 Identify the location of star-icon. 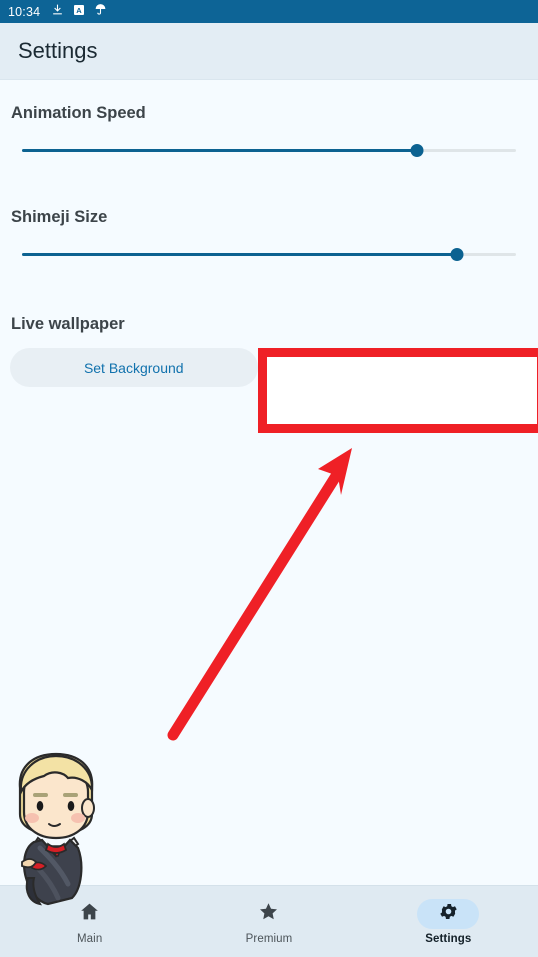
(268, 914).